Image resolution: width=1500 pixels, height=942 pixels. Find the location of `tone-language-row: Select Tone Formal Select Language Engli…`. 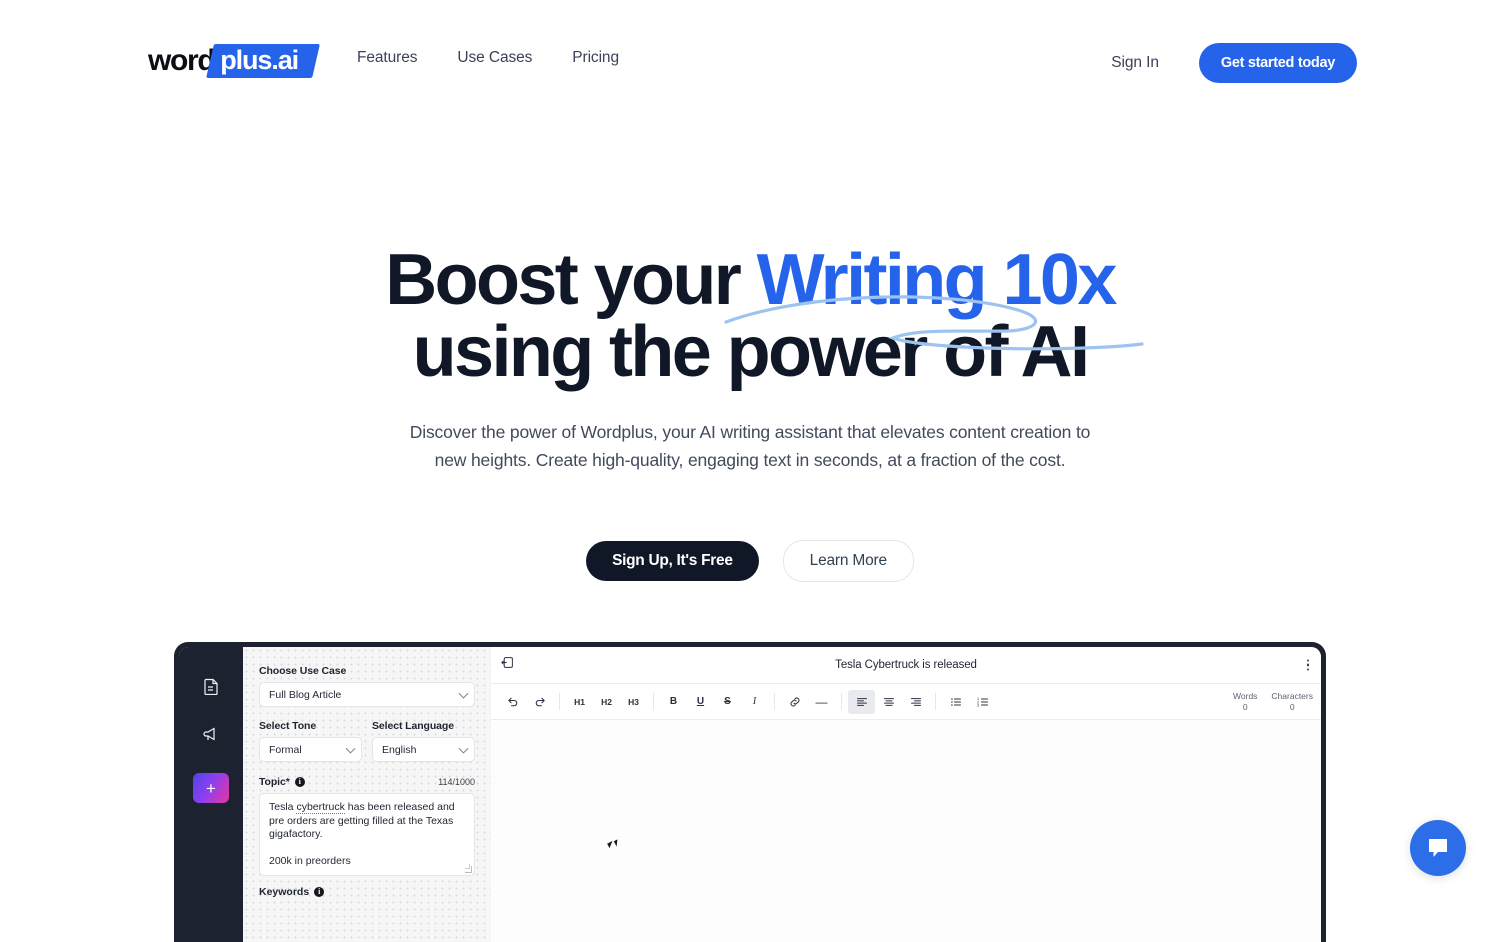

tone-language-row: Select Tone Formal Select Language Engli… is located at coordinates (367, 741).